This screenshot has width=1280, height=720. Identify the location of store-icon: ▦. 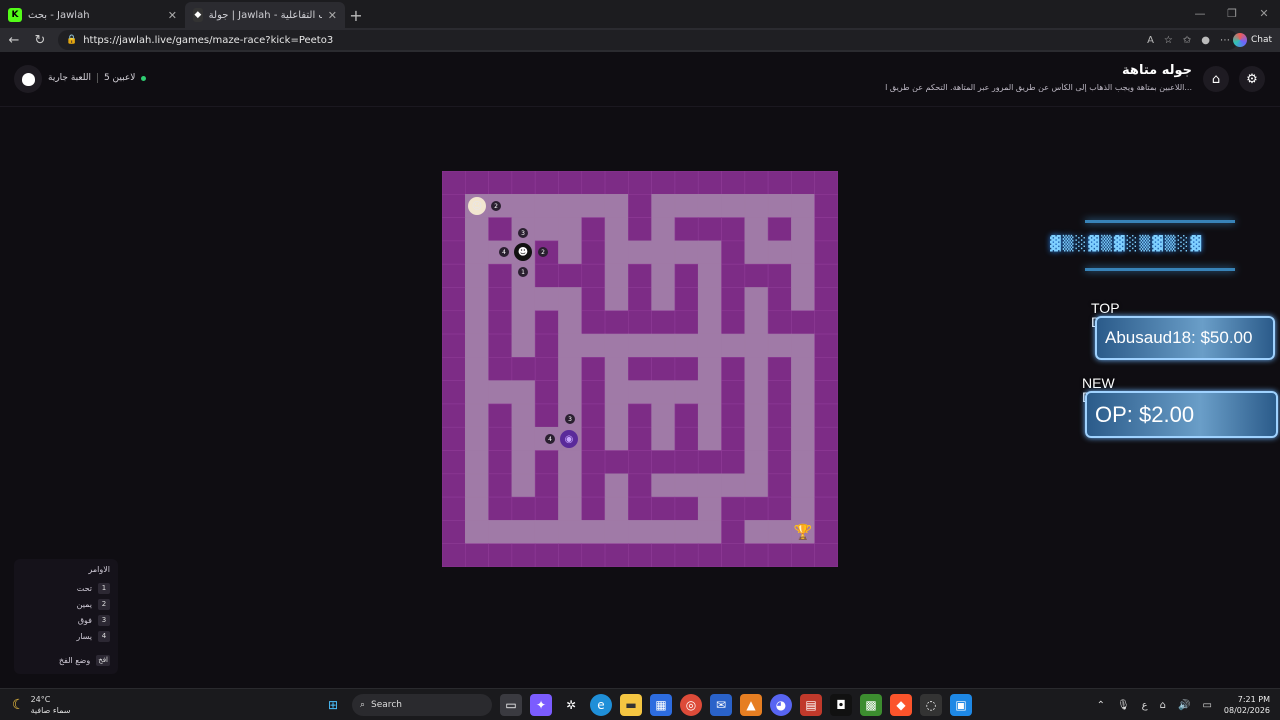
(661, 705).